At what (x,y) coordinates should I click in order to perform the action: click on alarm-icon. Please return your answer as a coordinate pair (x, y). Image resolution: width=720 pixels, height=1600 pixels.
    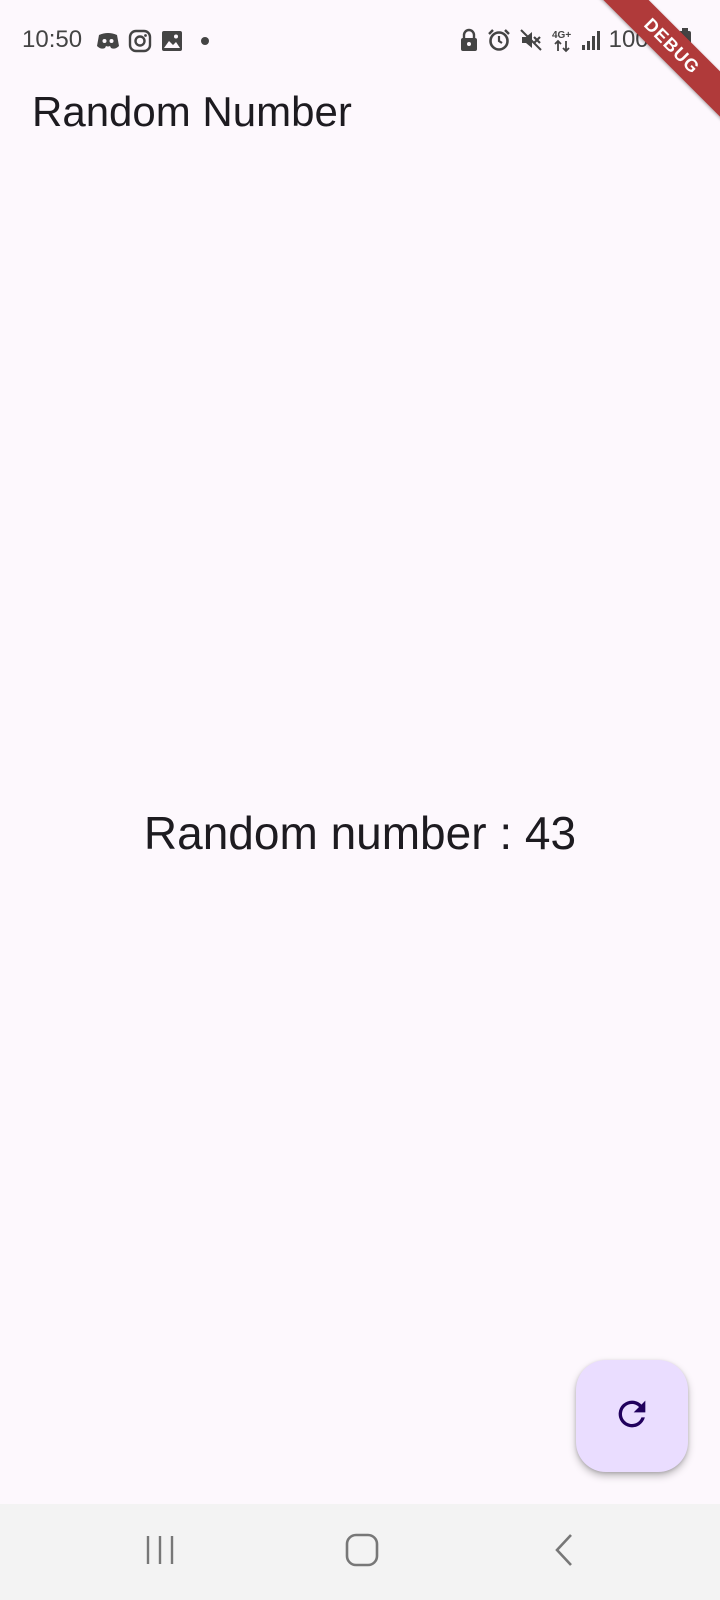
    Looking at the image, I should click on (499, 40).